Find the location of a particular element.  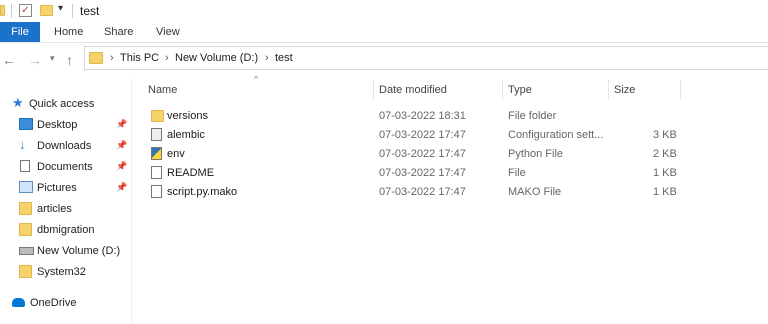

sort-arrow-icon: ^ is located at coordinates (256, 79).